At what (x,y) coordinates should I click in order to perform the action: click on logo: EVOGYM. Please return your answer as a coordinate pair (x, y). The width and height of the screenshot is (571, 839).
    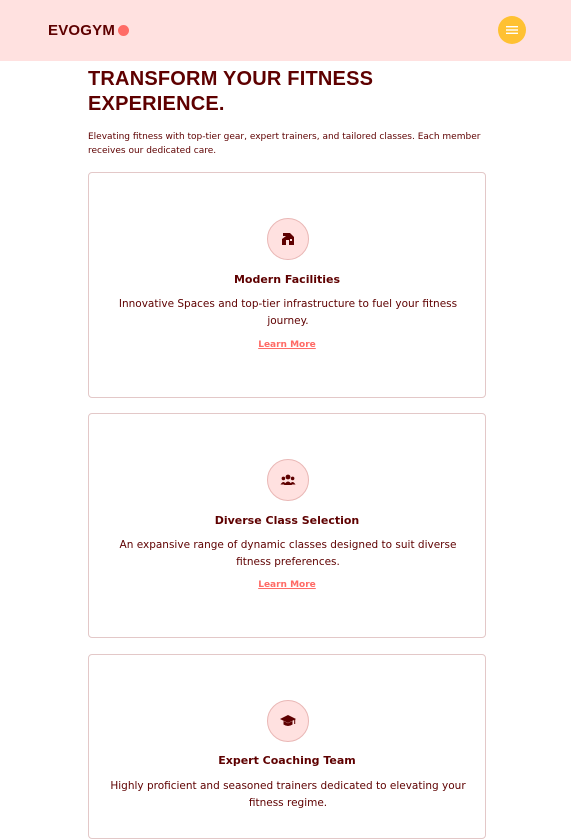
    Looking at the image, I should click on (89, 30).